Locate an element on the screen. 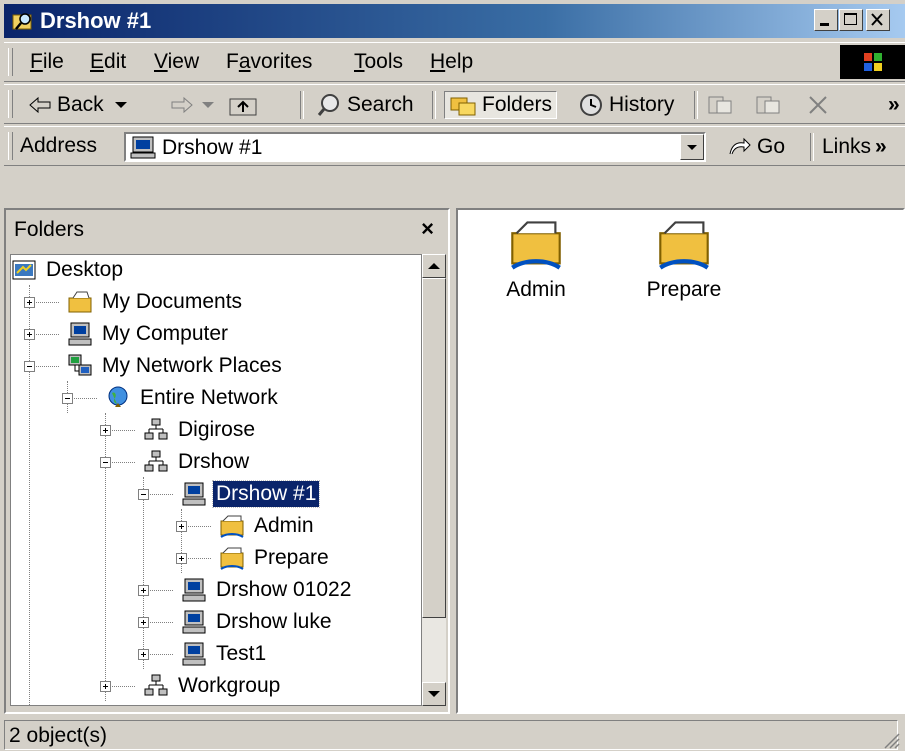 This screenshot has height=751, width=905. forward-button is located at coordinates (196, 105).